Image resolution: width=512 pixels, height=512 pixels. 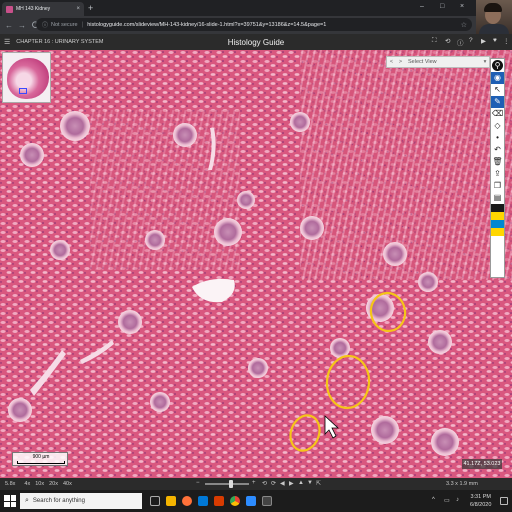 I want to click on pan-left-icon: ◀, so click(x=282, y=483).